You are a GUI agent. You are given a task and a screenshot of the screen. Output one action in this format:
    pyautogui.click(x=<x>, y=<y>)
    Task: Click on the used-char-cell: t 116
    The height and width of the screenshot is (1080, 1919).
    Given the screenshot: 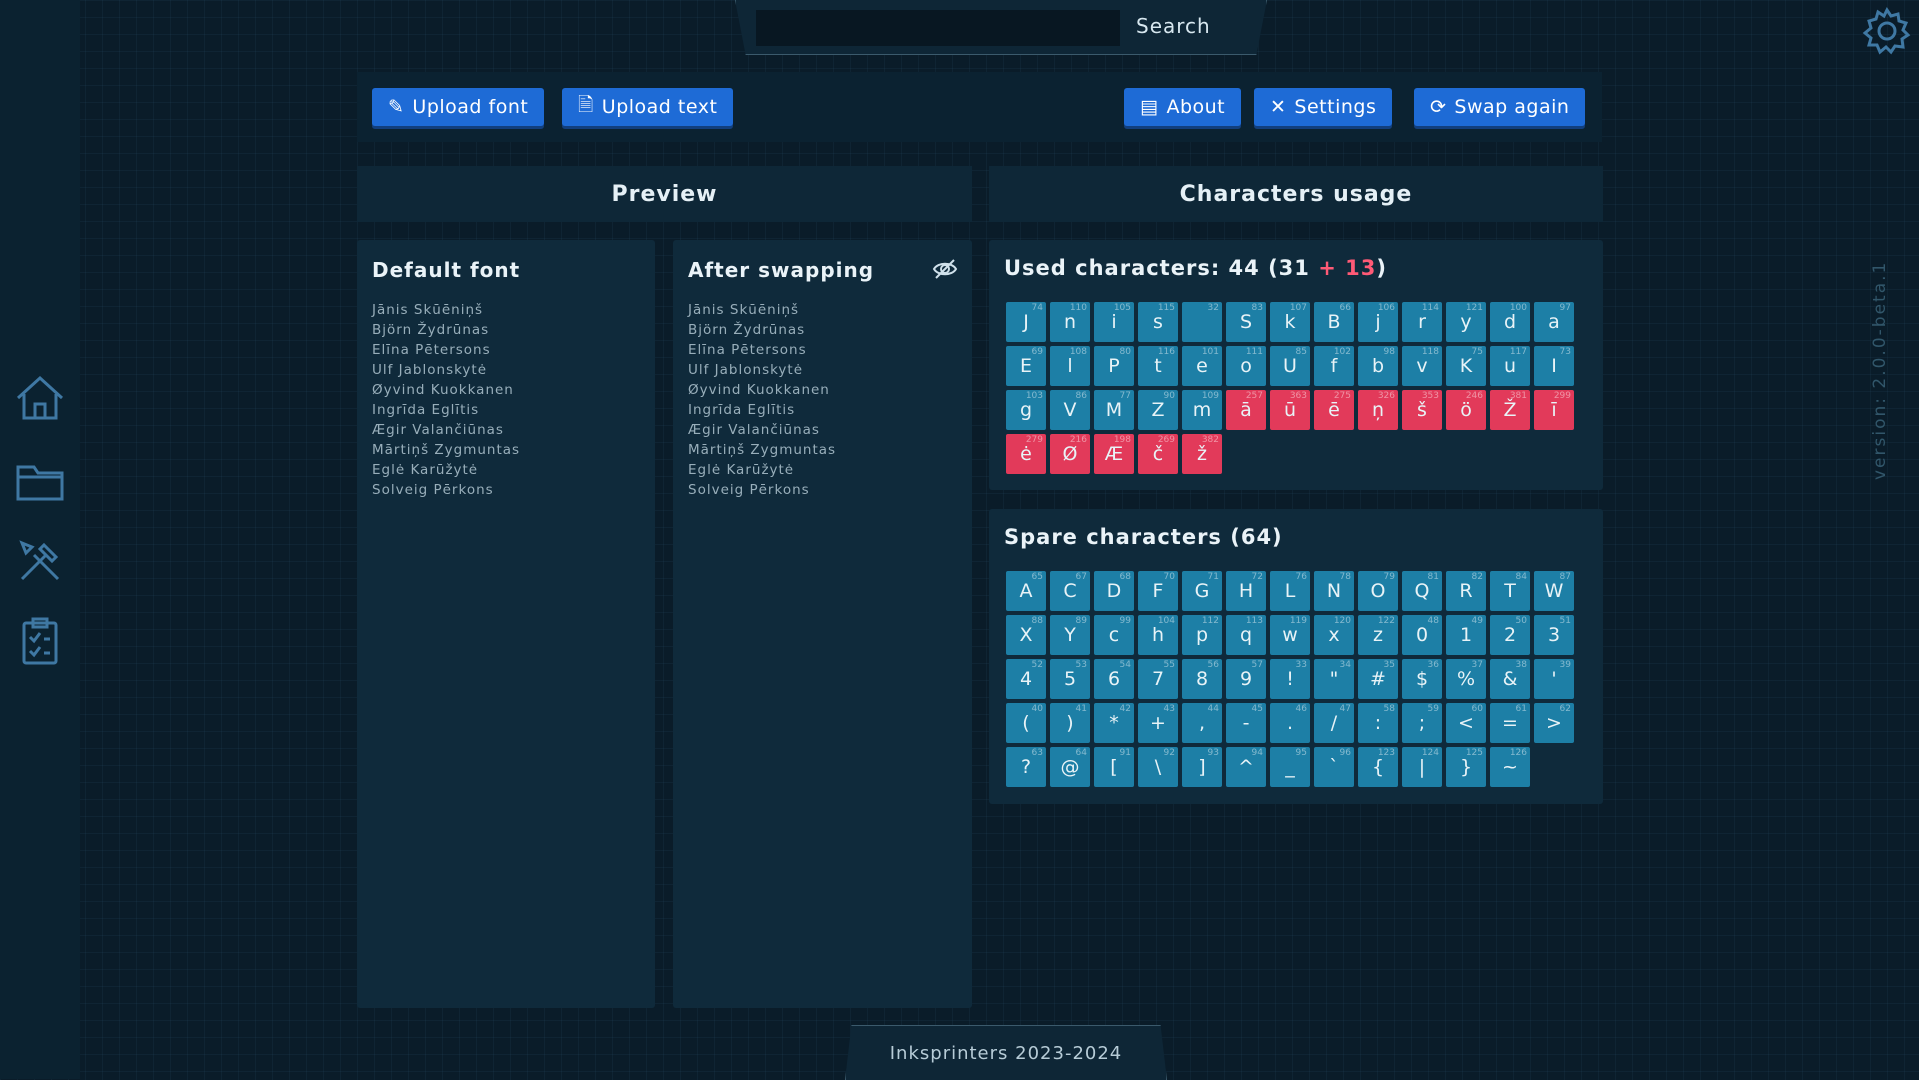 What is the action you would take?
    pyautogui.click(x=1158, y=366)
    